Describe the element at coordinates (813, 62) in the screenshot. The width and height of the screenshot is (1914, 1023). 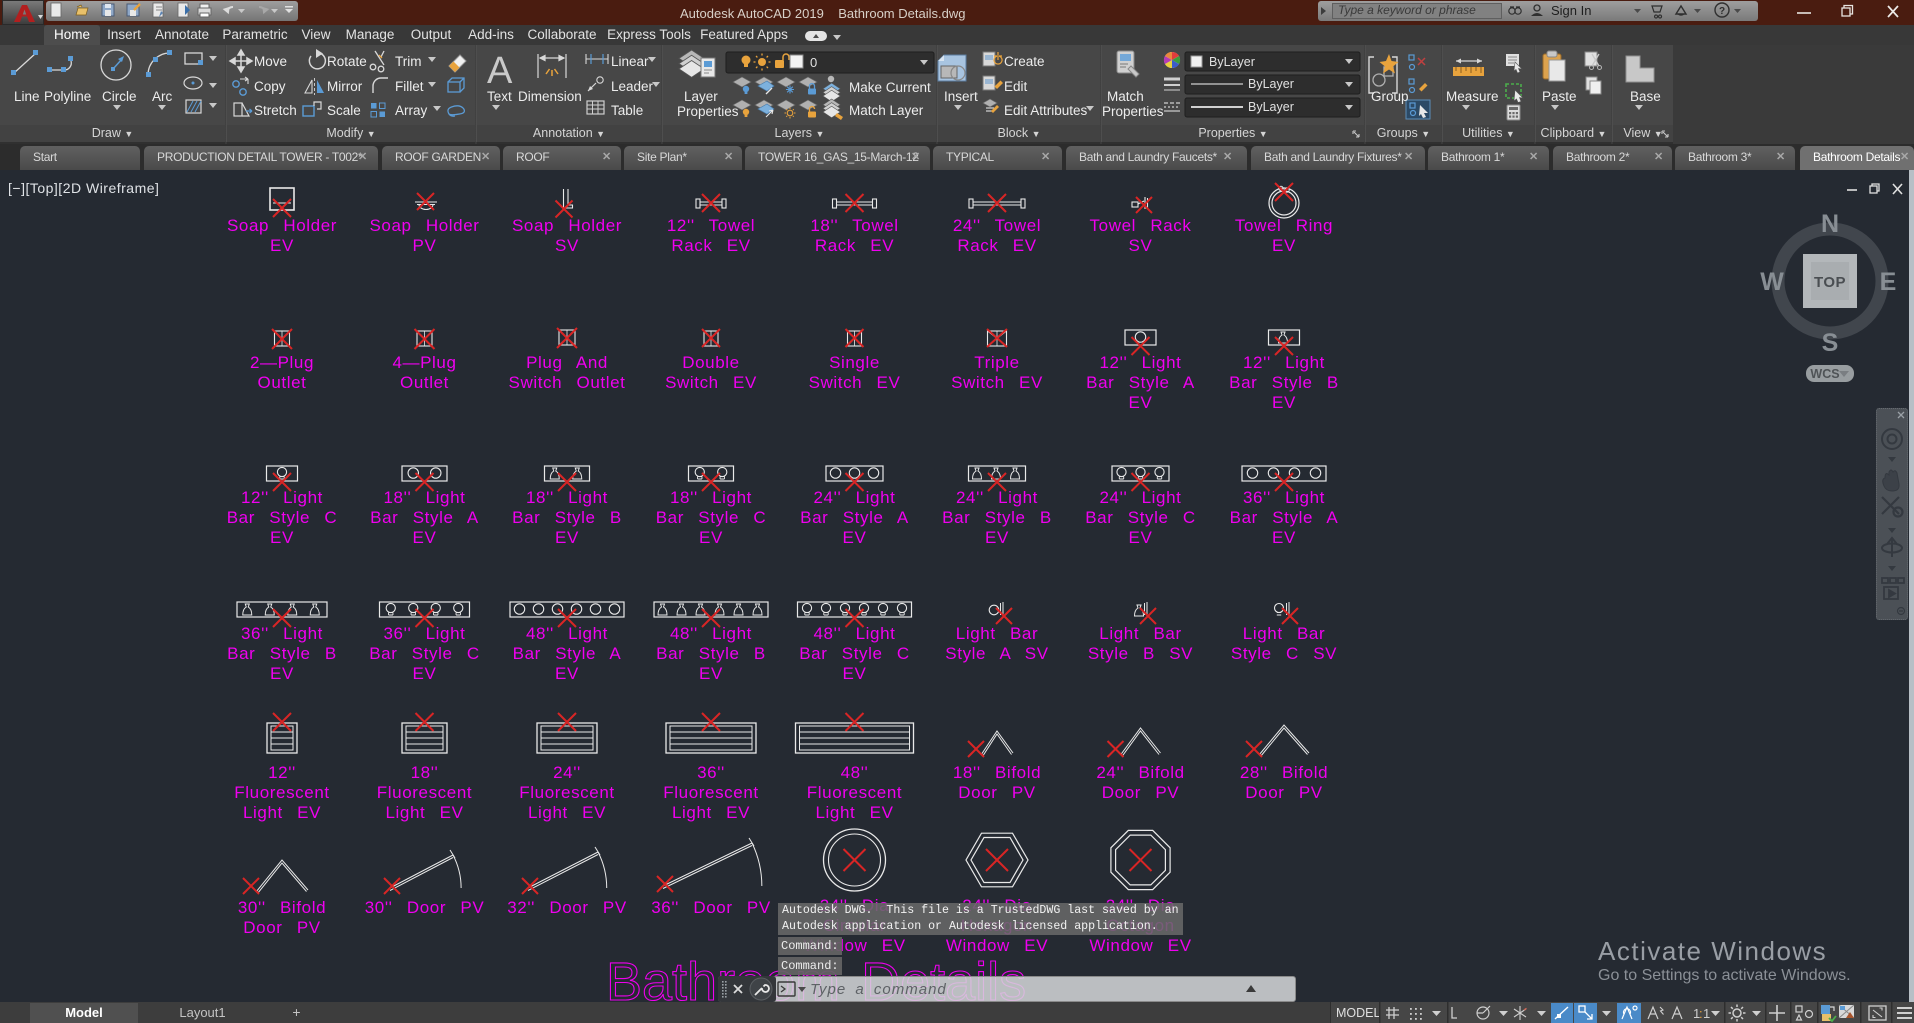
I see `svg-text: 0` at that location.